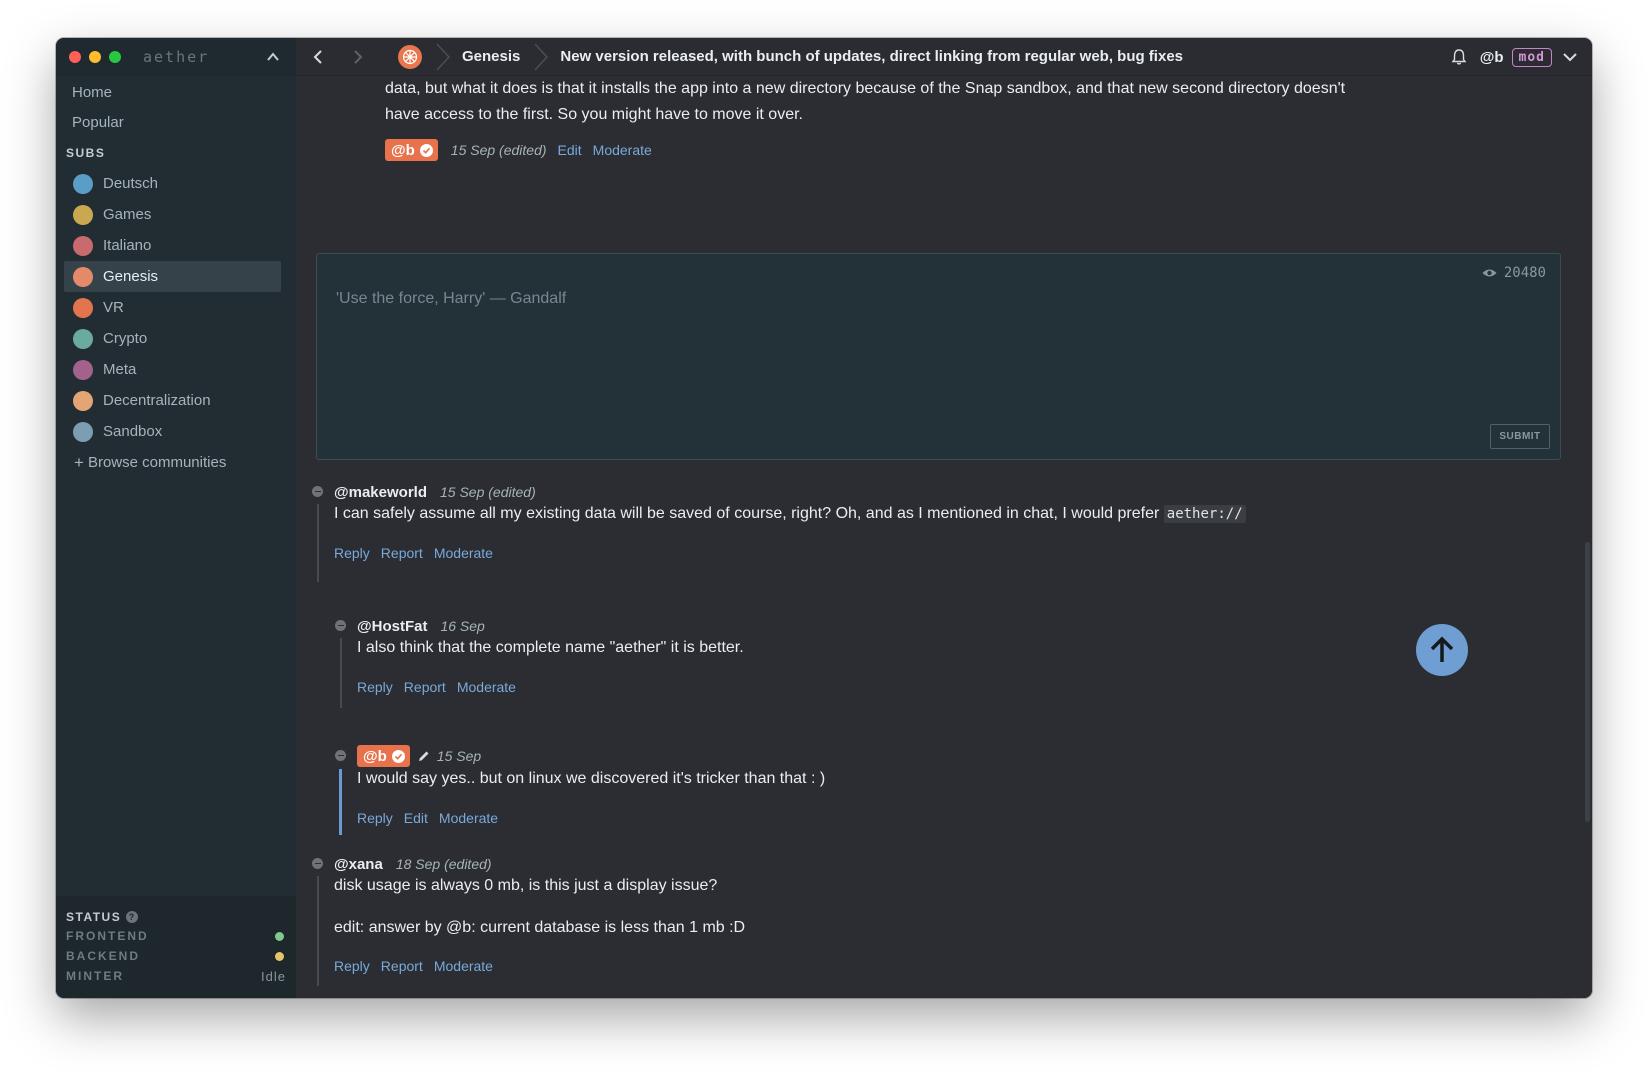  I want to click on comment-author: @HostFat, so click(392, 626).